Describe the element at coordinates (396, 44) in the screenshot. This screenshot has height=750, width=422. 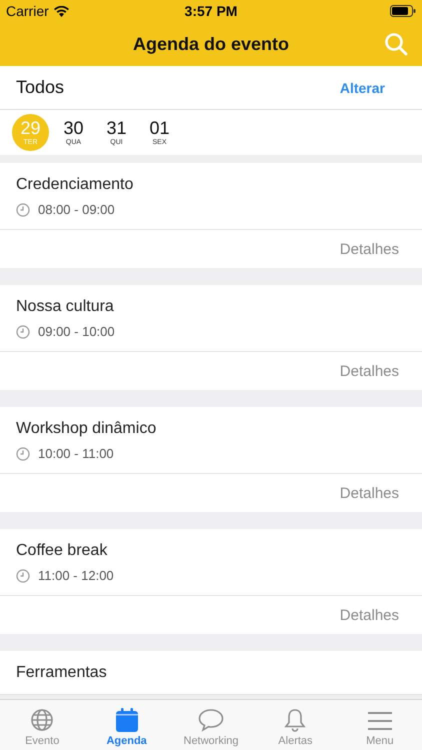
I see `search-icon` at that location.